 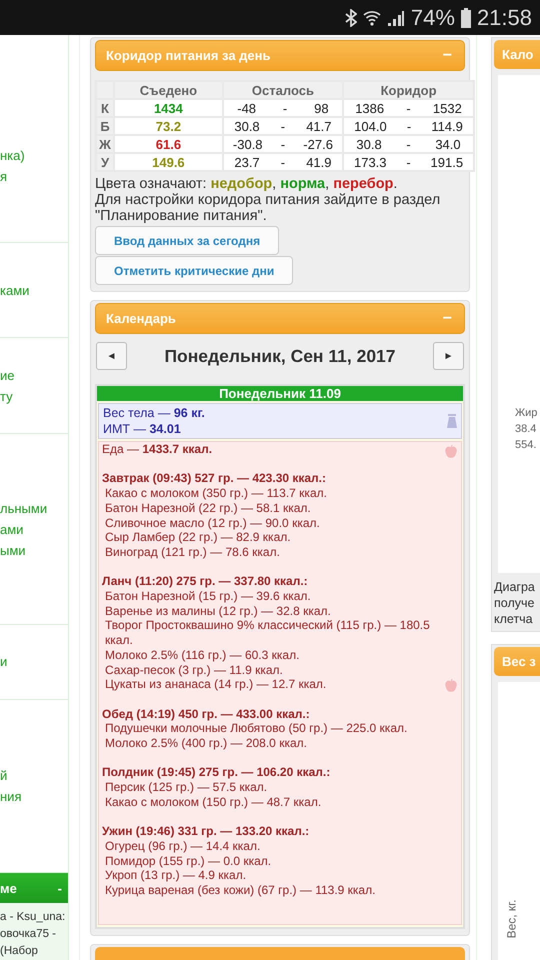 I want to click on body-stat: ИМТ — 34.01, so click(x=142, y=429).